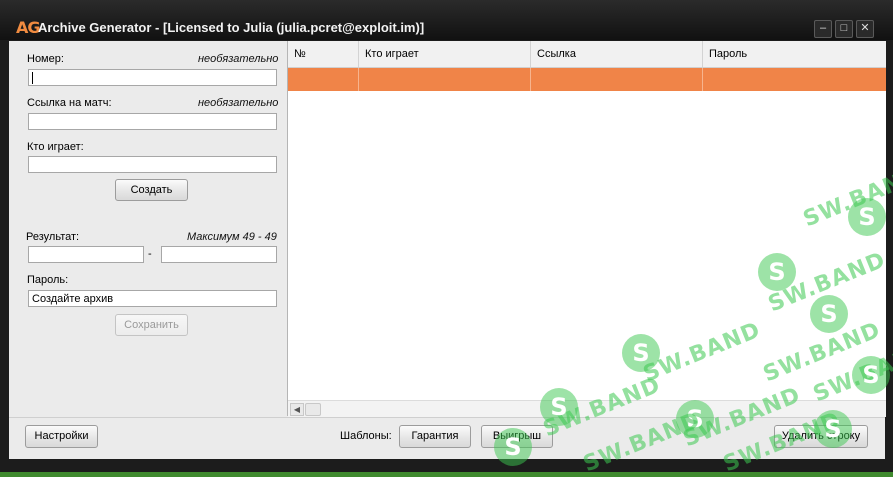 The width and height of the screenshot is (893, 477). What do you see at coordinates (435, 436) in the screenshot?
I see `guarantee-template-button: Гарантия` at bounding box center [435, 436].